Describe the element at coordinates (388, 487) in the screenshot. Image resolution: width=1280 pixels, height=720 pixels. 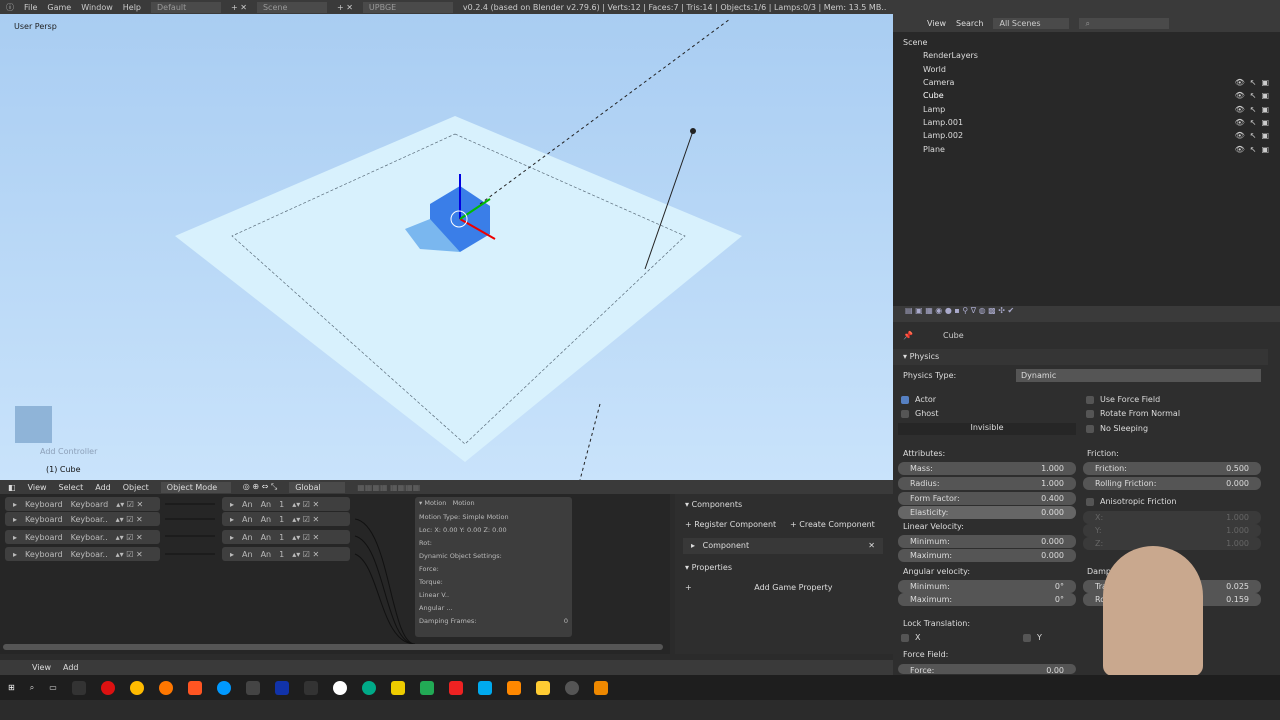
I see `layers-grid: ▦▦▦▦ ▦▦▦▦` at that location.